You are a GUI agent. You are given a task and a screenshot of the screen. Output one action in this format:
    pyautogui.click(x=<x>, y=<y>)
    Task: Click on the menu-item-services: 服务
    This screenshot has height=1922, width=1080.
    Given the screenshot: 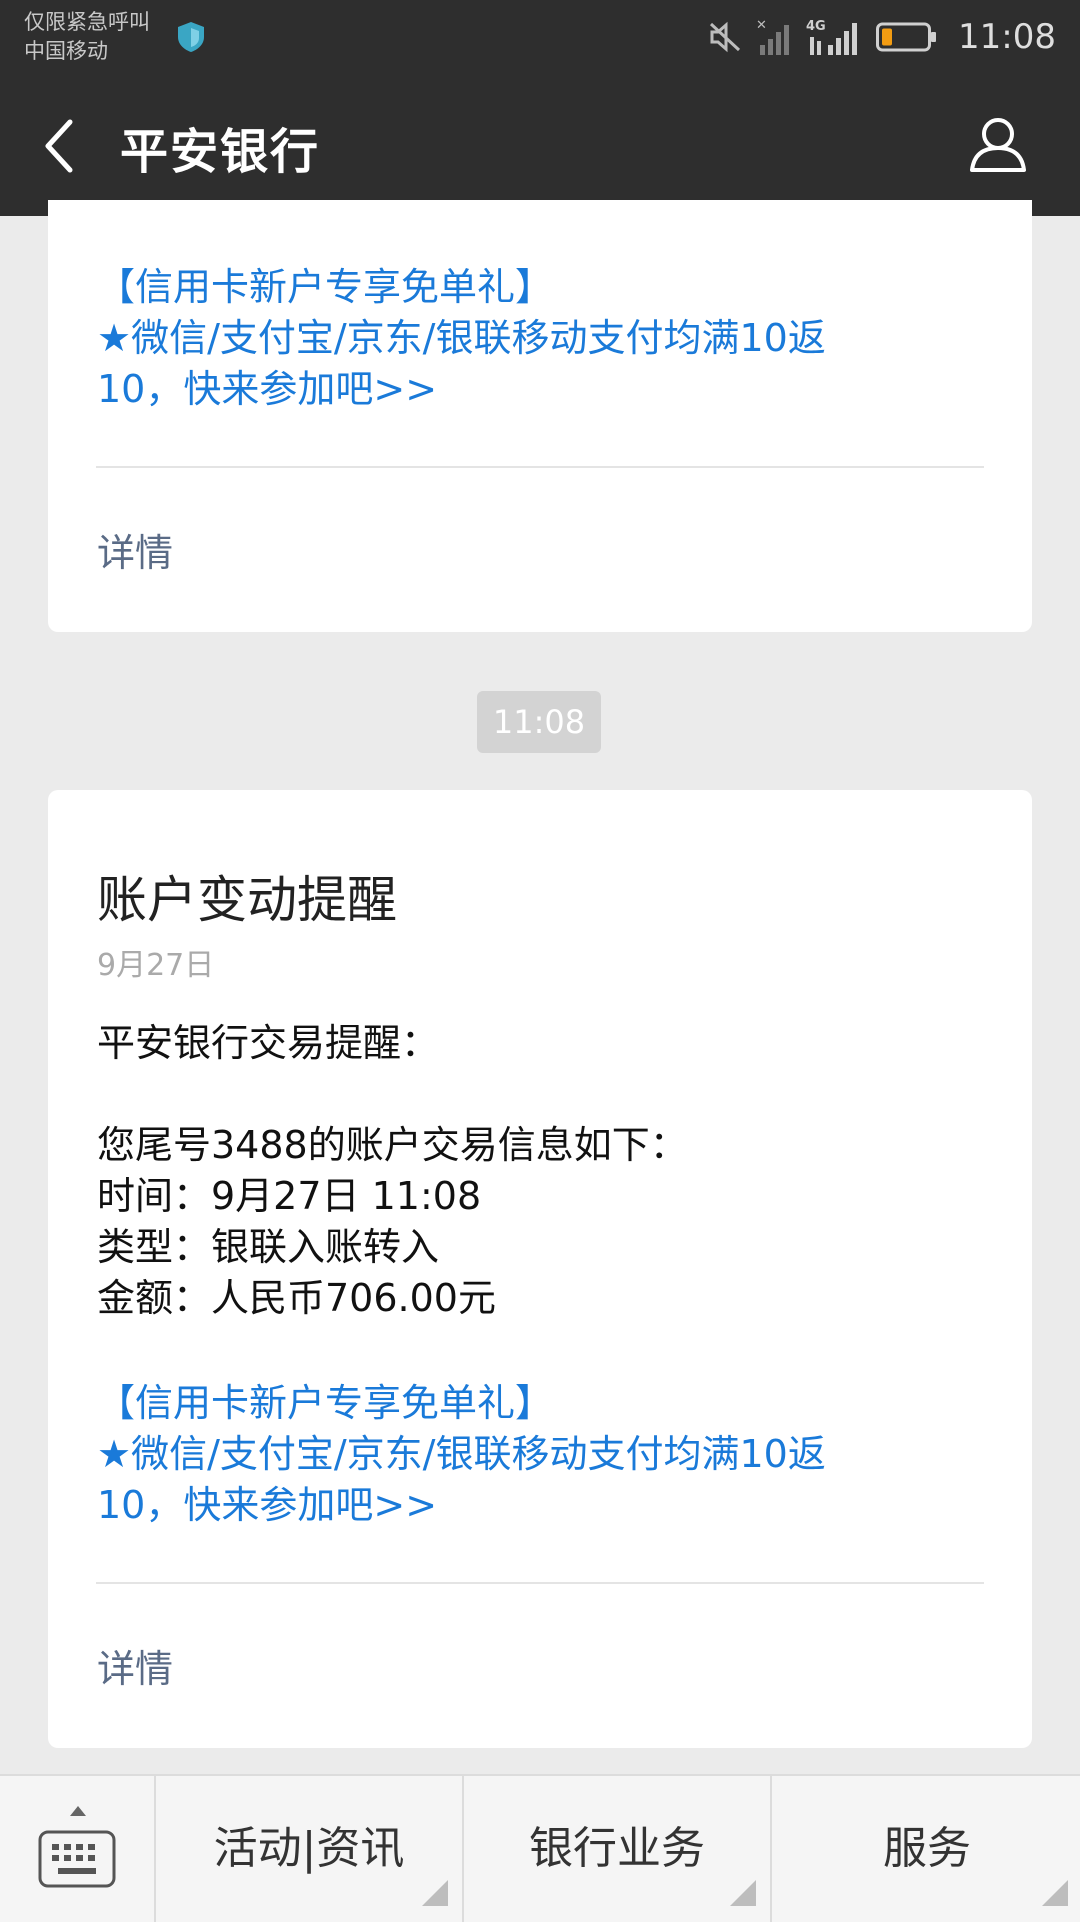 What is the action you would take?
    pyautogui.click(x=925, y=1849)
    